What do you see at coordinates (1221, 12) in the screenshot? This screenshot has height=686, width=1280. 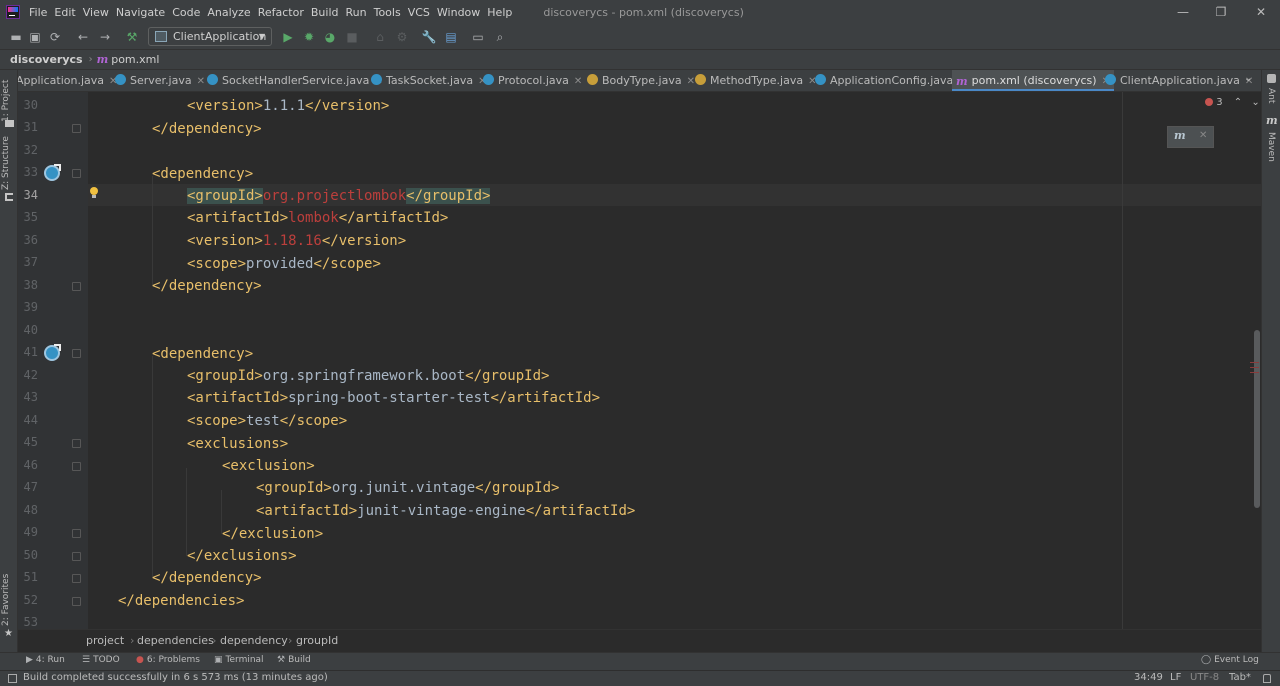 I see `restore-button: ❐` at bounding box center [1221, 12].